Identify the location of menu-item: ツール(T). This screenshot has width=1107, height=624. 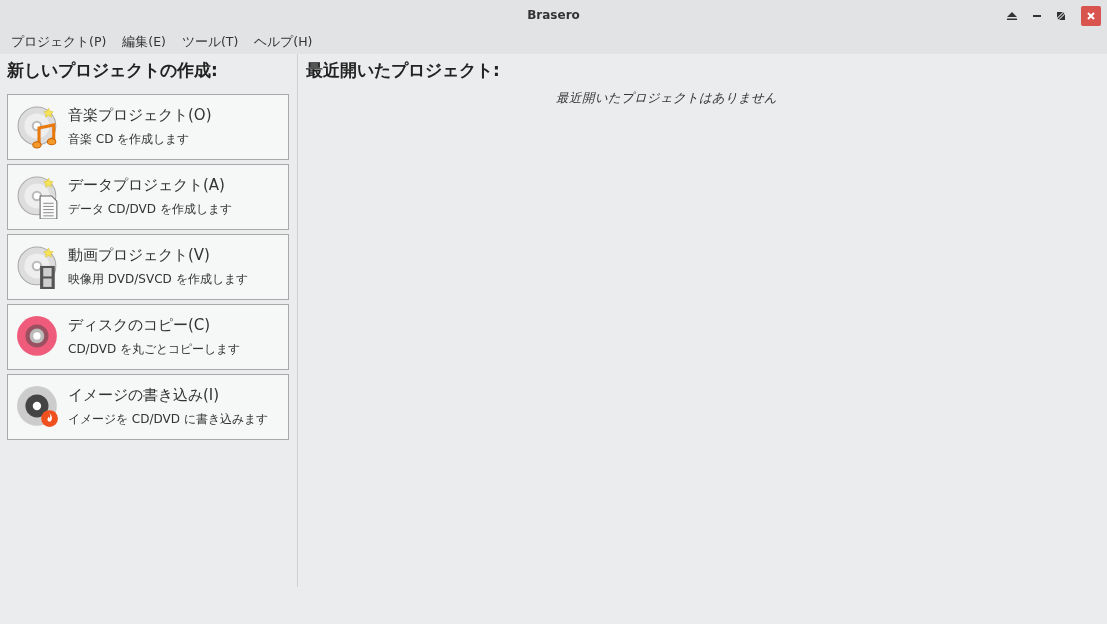
(211, 42).